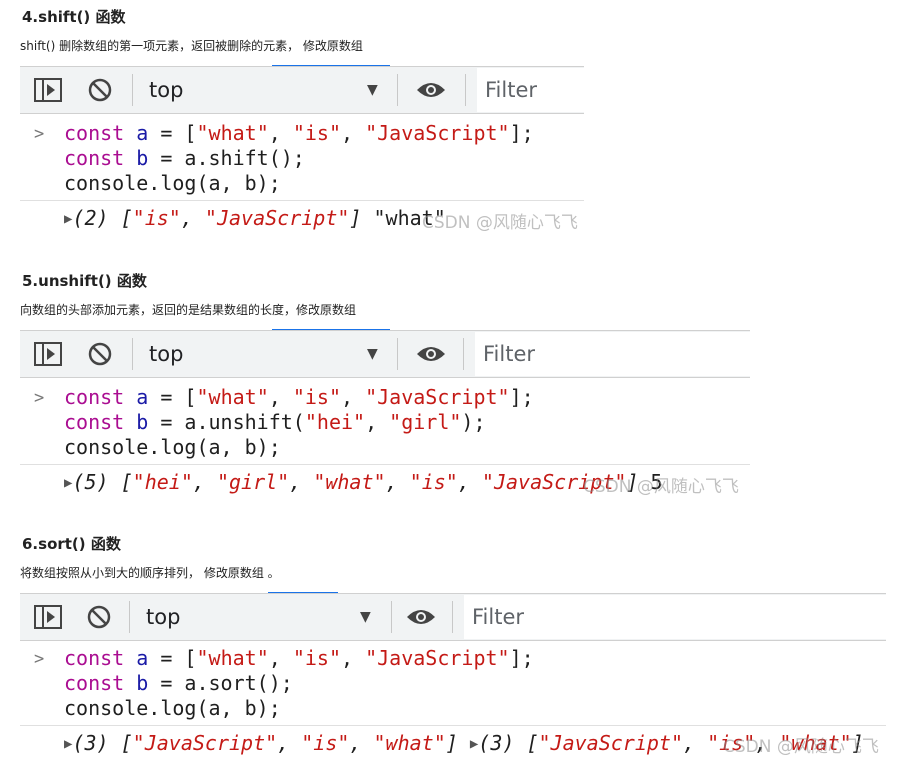 The width and height of the screenshot is (905, 763). I want to click on section-title: 4.shift() 函数, so click(74, 17).